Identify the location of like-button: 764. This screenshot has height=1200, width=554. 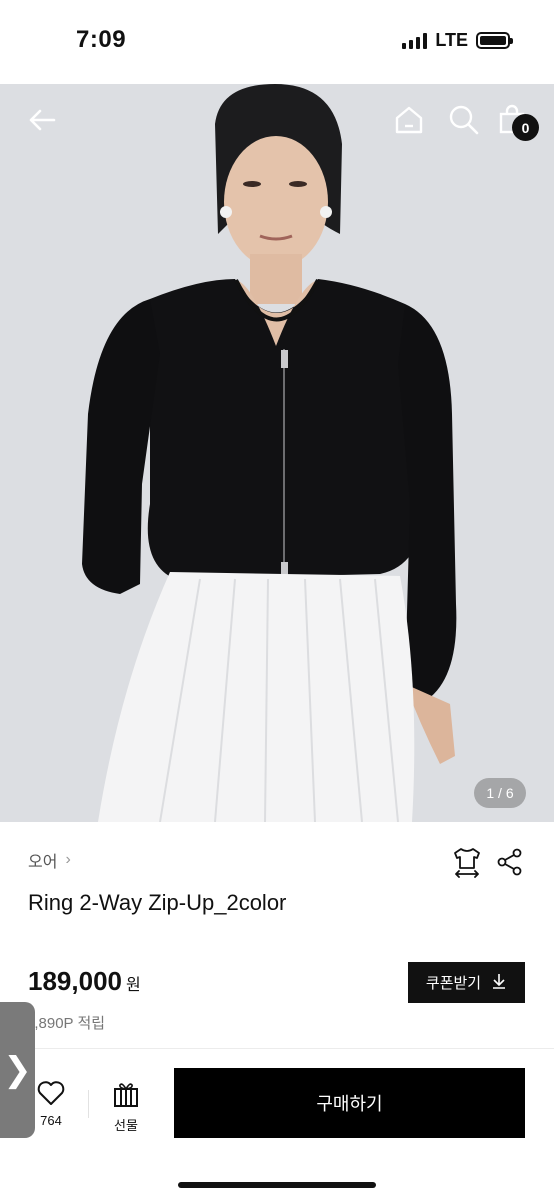
(51, 1104).